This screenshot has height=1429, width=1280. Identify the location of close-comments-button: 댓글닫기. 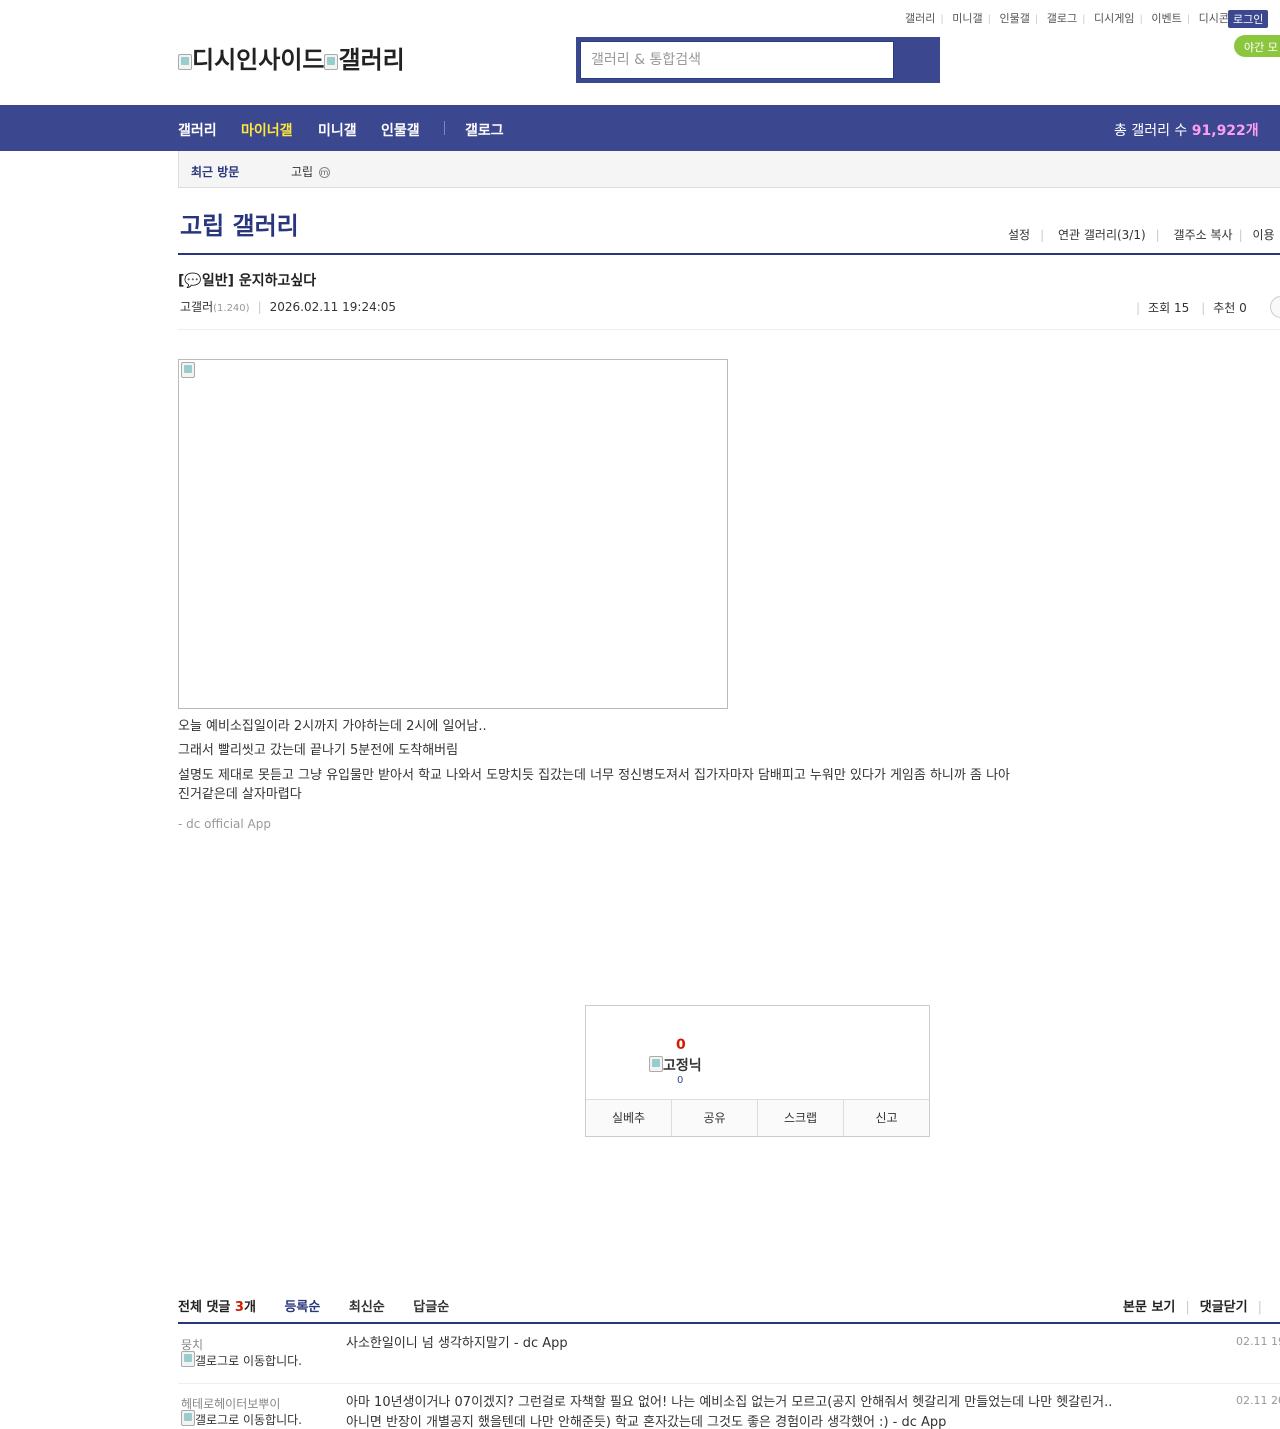
(1224, 1307).